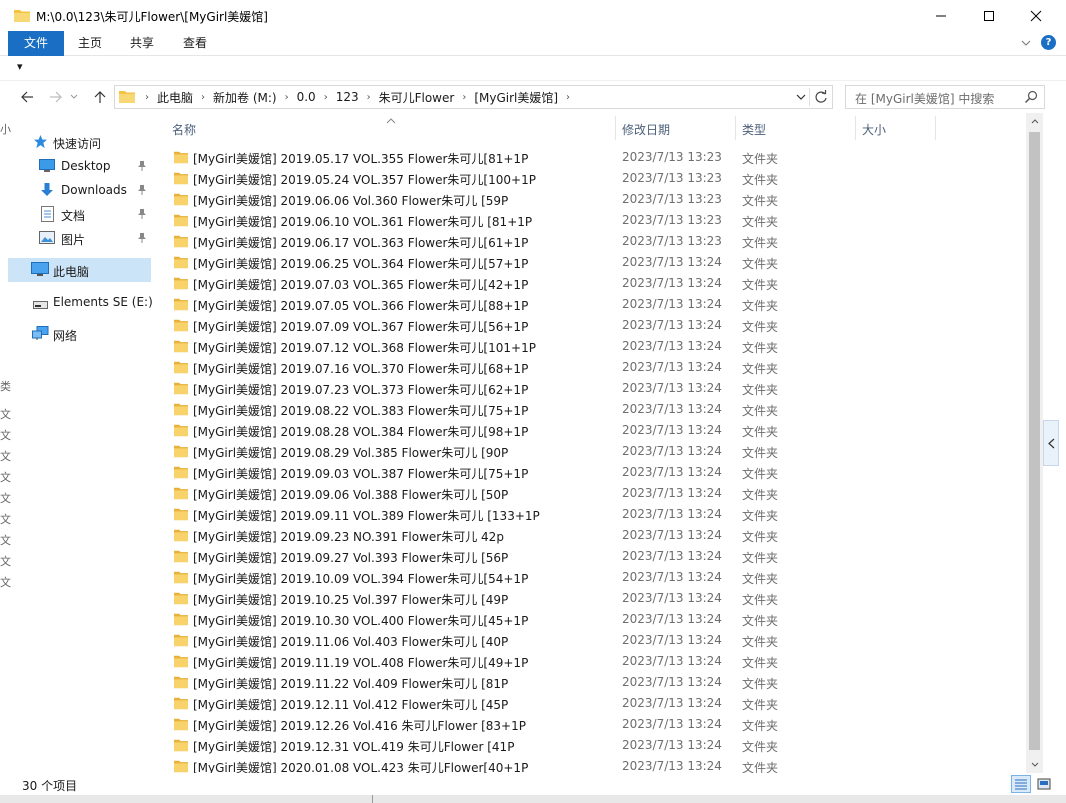 The height and width of the screenshot is (803, 1066). I want to click on breadcrumb-mygirl: [MyGirl美媛馆], so click(516, 97).